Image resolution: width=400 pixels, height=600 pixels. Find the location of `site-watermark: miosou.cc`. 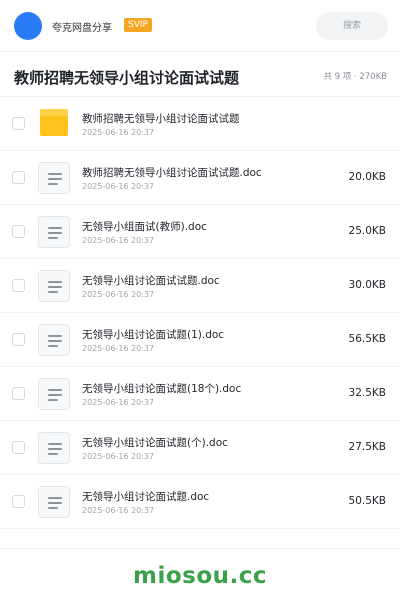

site-watermark: miosou.cc is located at coordinates (200, 576).